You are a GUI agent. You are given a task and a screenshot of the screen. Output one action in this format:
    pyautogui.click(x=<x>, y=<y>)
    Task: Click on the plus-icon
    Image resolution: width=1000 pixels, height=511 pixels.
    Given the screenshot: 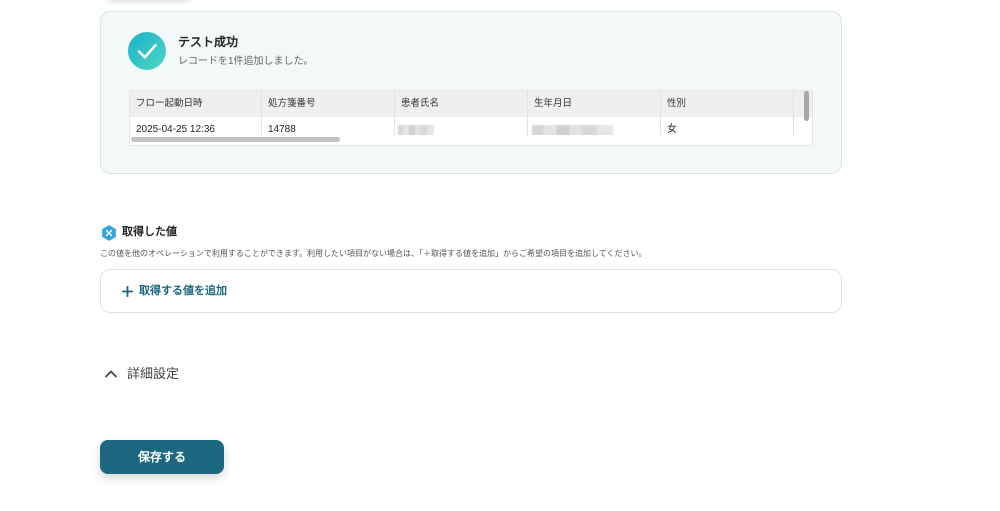 What is the action you would take?
    pyautogui.click(x=127, y=291)
    